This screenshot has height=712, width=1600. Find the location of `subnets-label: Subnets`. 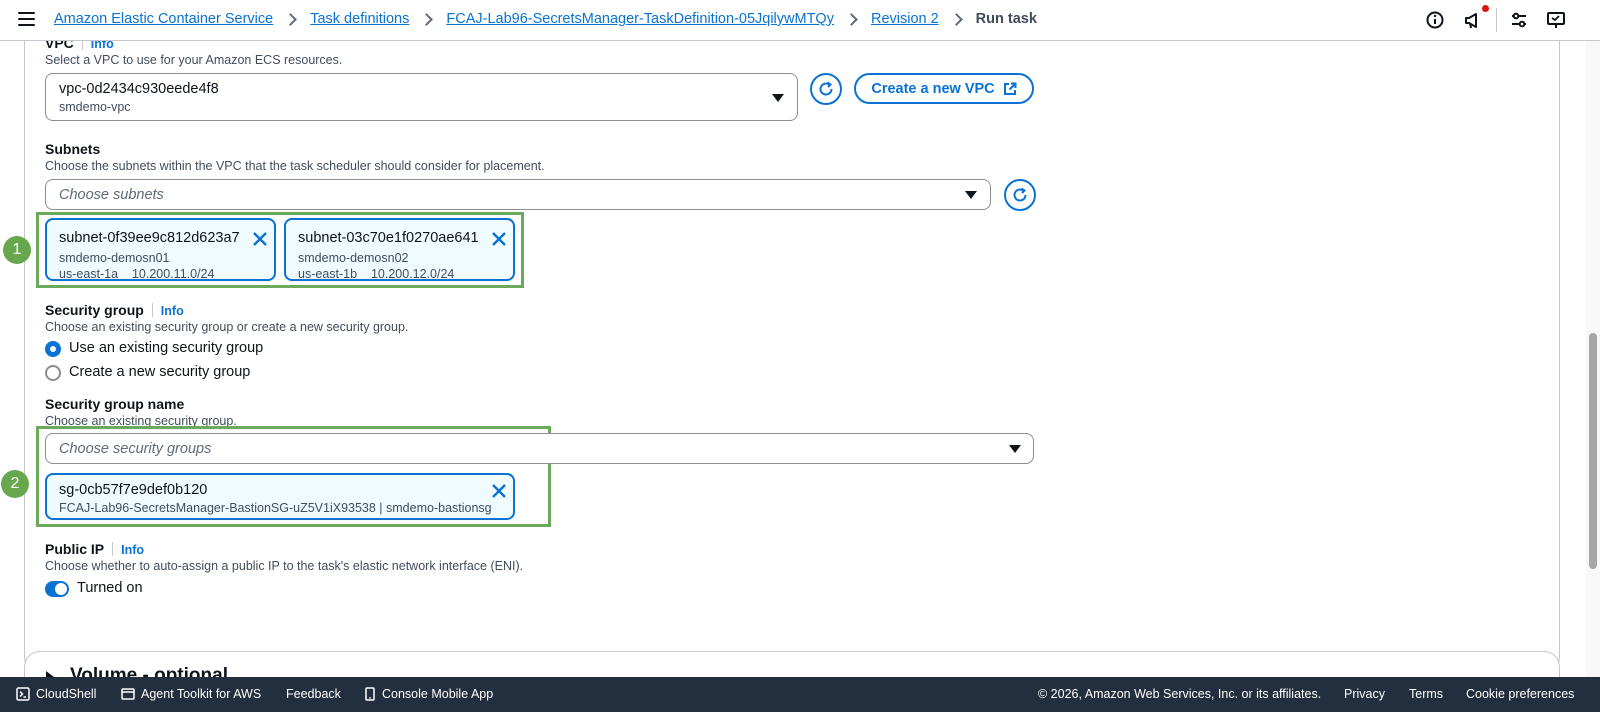

subnets-label: Subnets is located at coordinates (73, 149).